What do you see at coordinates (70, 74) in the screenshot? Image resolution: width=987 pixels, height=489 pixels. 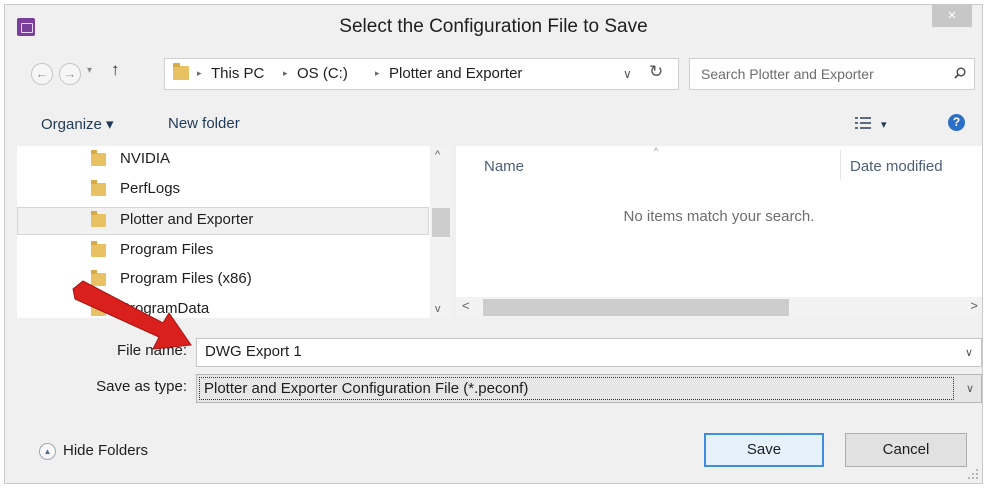 I see `forward-button: →` at bounding box center [70, 74].